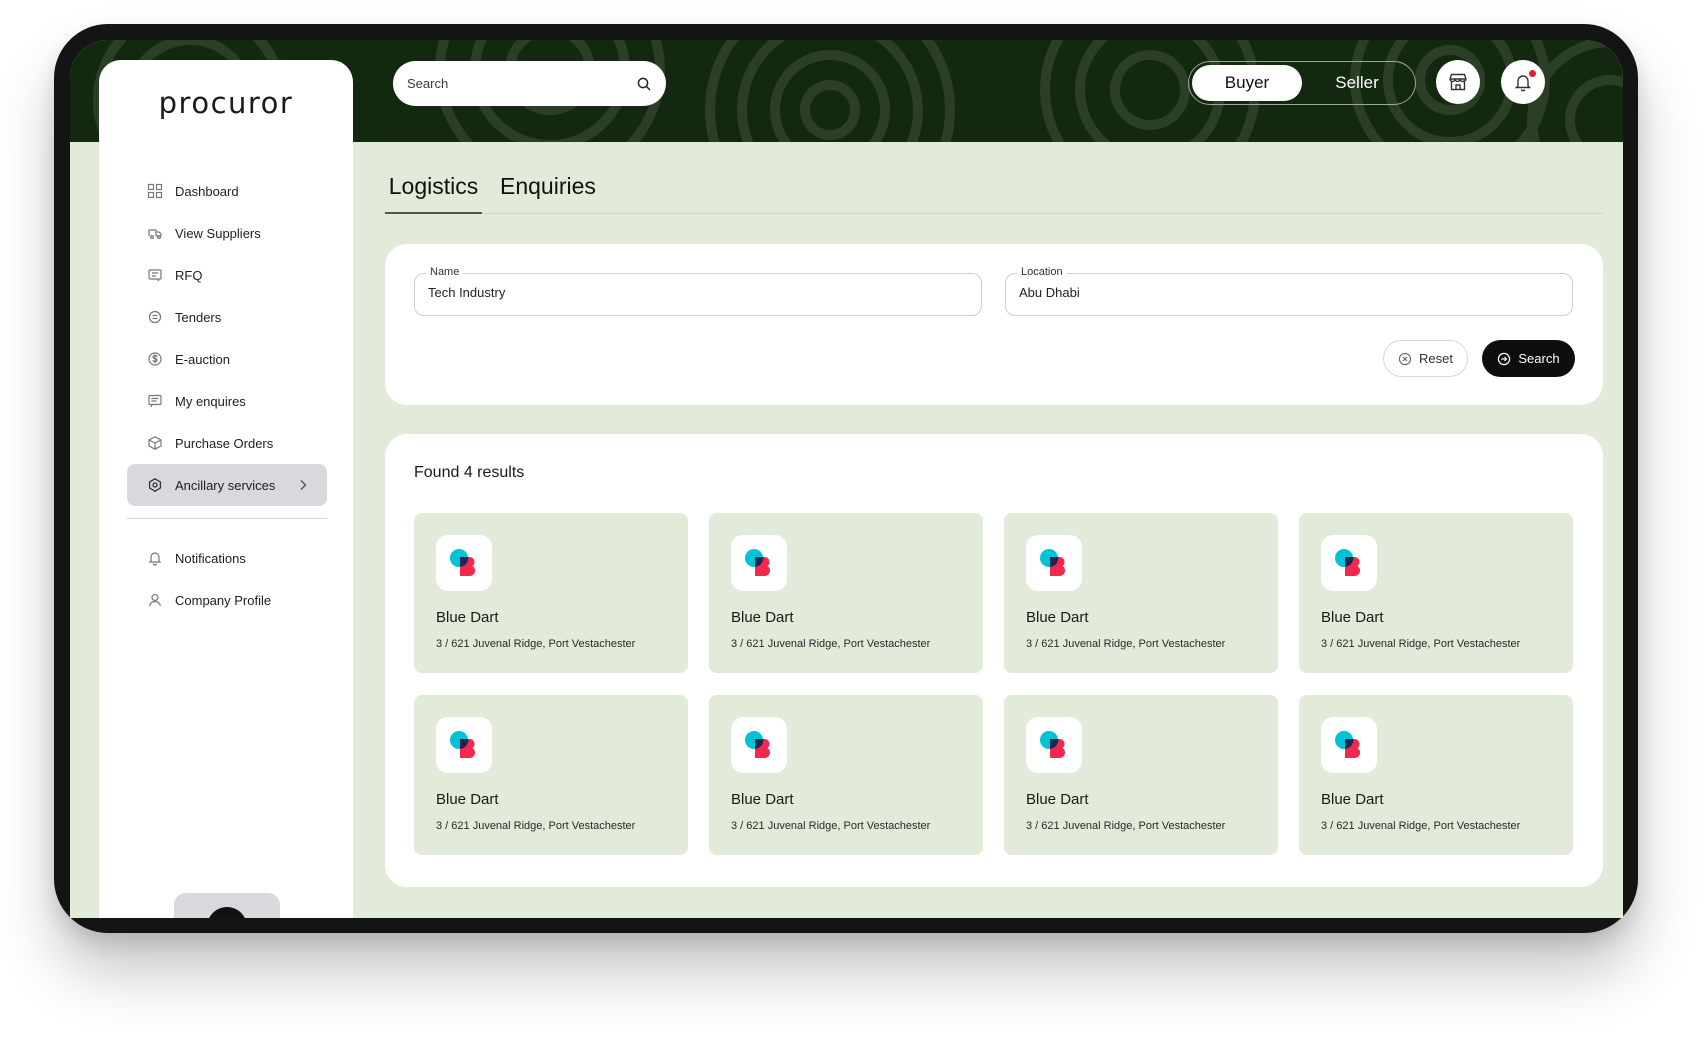  I want to click on name-field: Name, so click(698, 291).